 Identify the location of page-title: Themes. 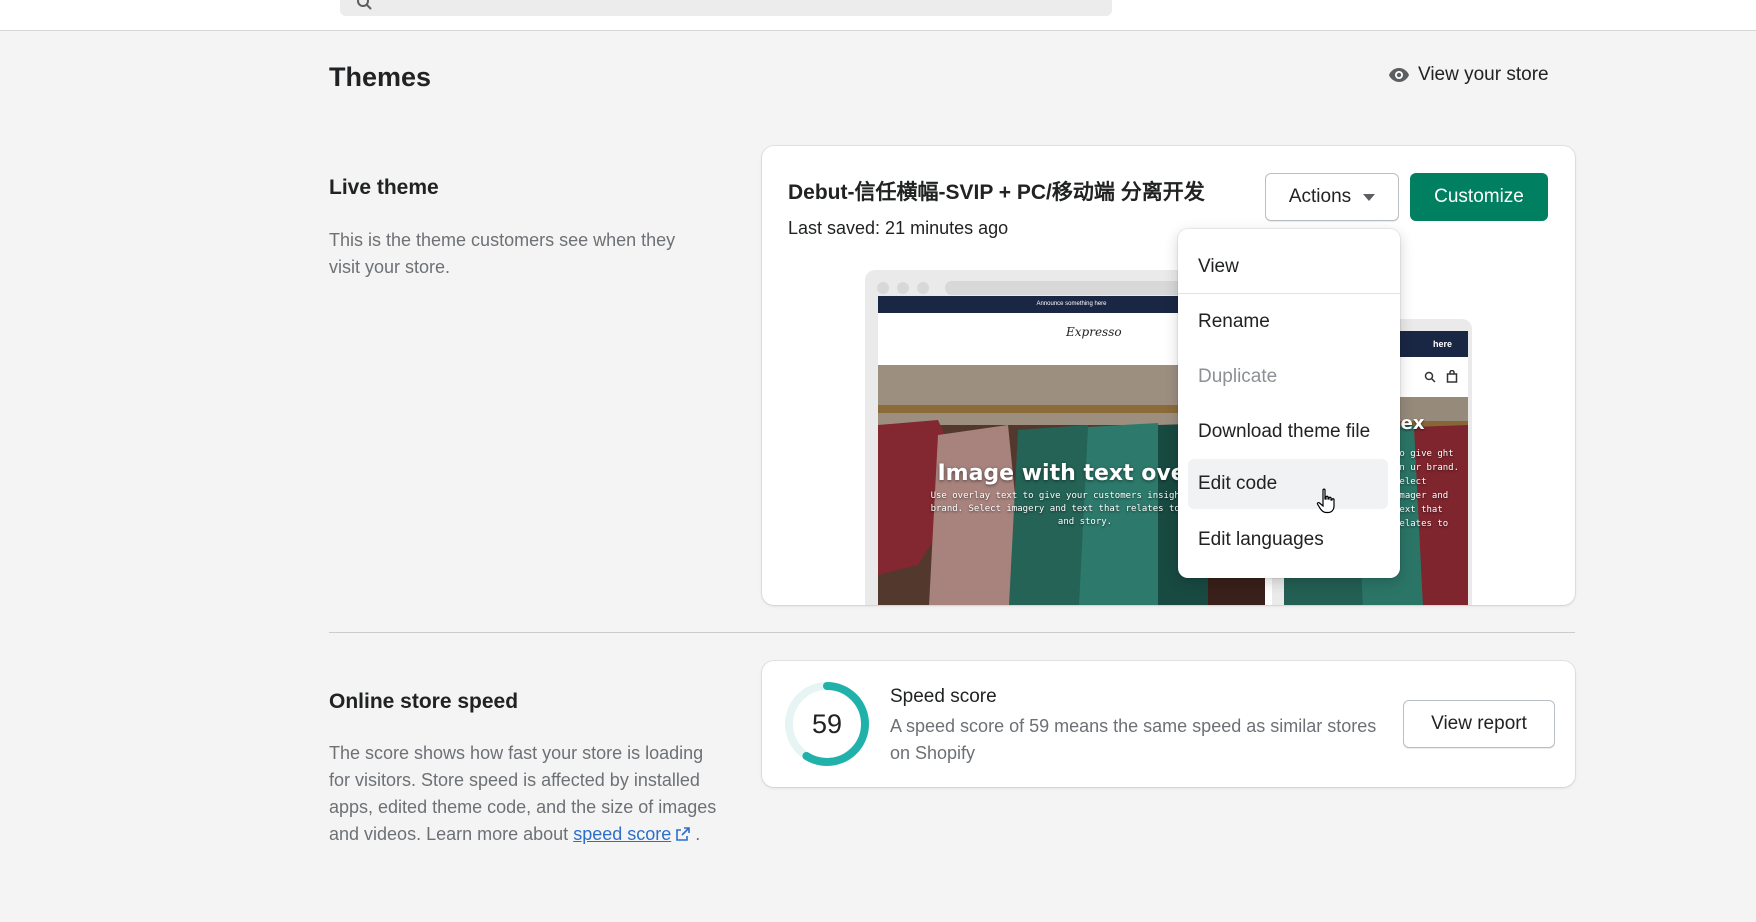
(380, 77).